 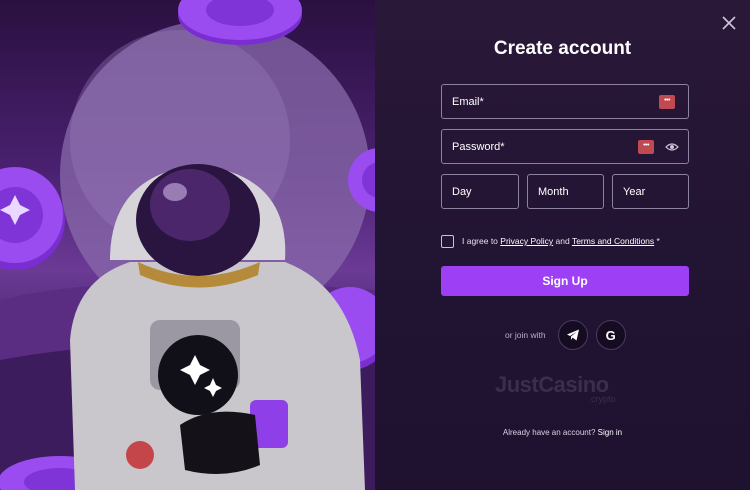 What do you see at coordinates (613, 241) in the screenshot?
I see `terms-link: Terms and Conditions` at bounding box center [613, 241].